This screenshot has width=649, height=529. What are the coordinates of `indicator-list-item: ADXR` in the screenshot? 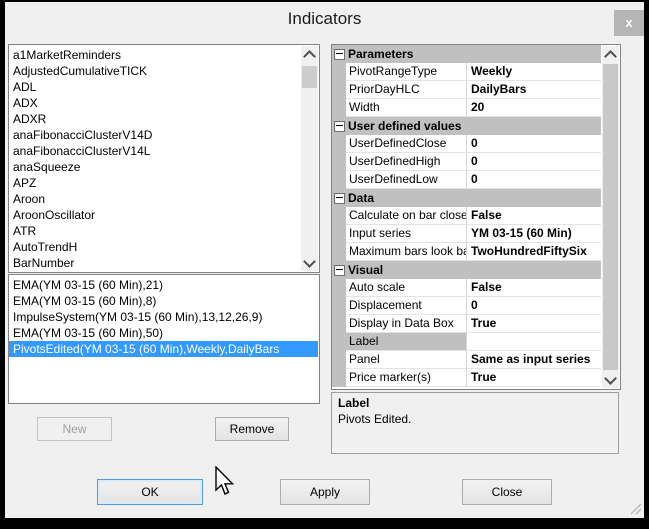 It's located at (155, 119).